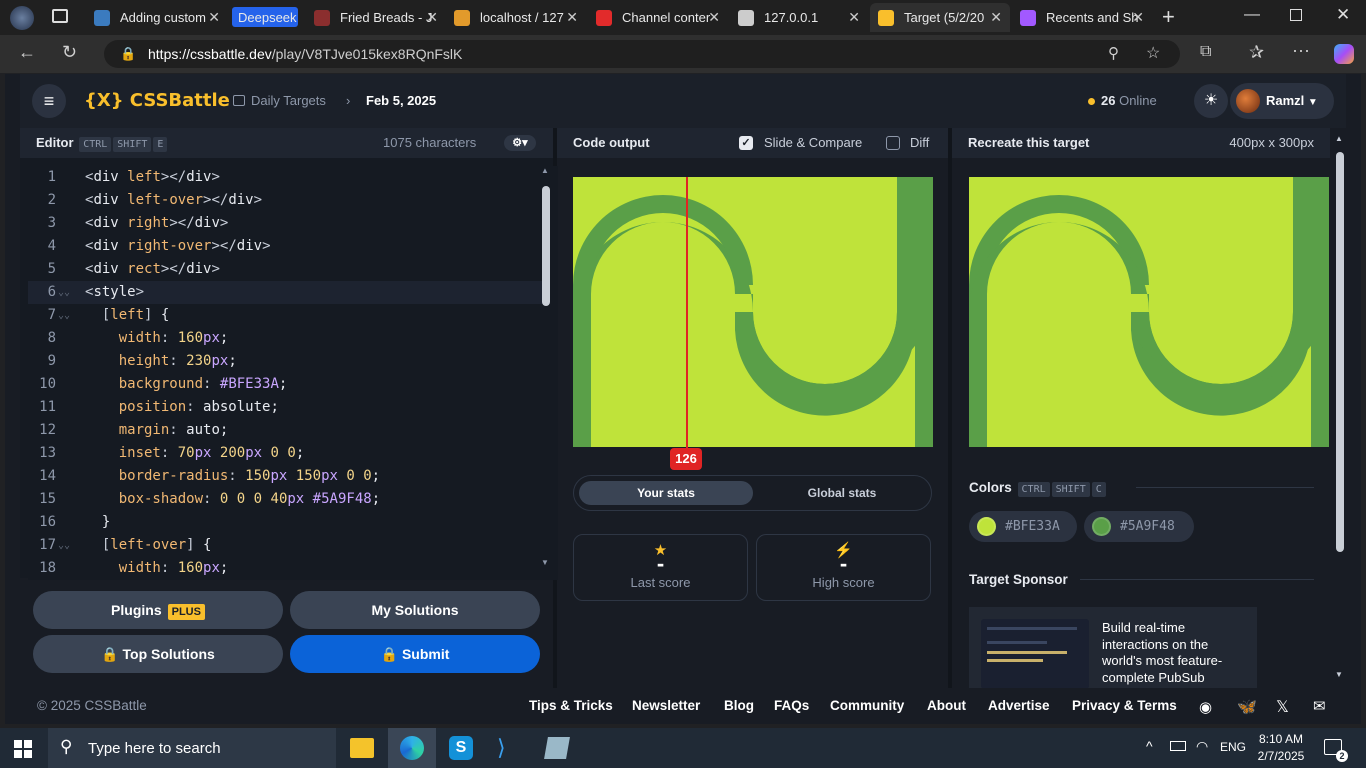 Image resolution: width=1366 pixels, height=768 pixels. I want to click on profile-avatar, so click(22, 18).